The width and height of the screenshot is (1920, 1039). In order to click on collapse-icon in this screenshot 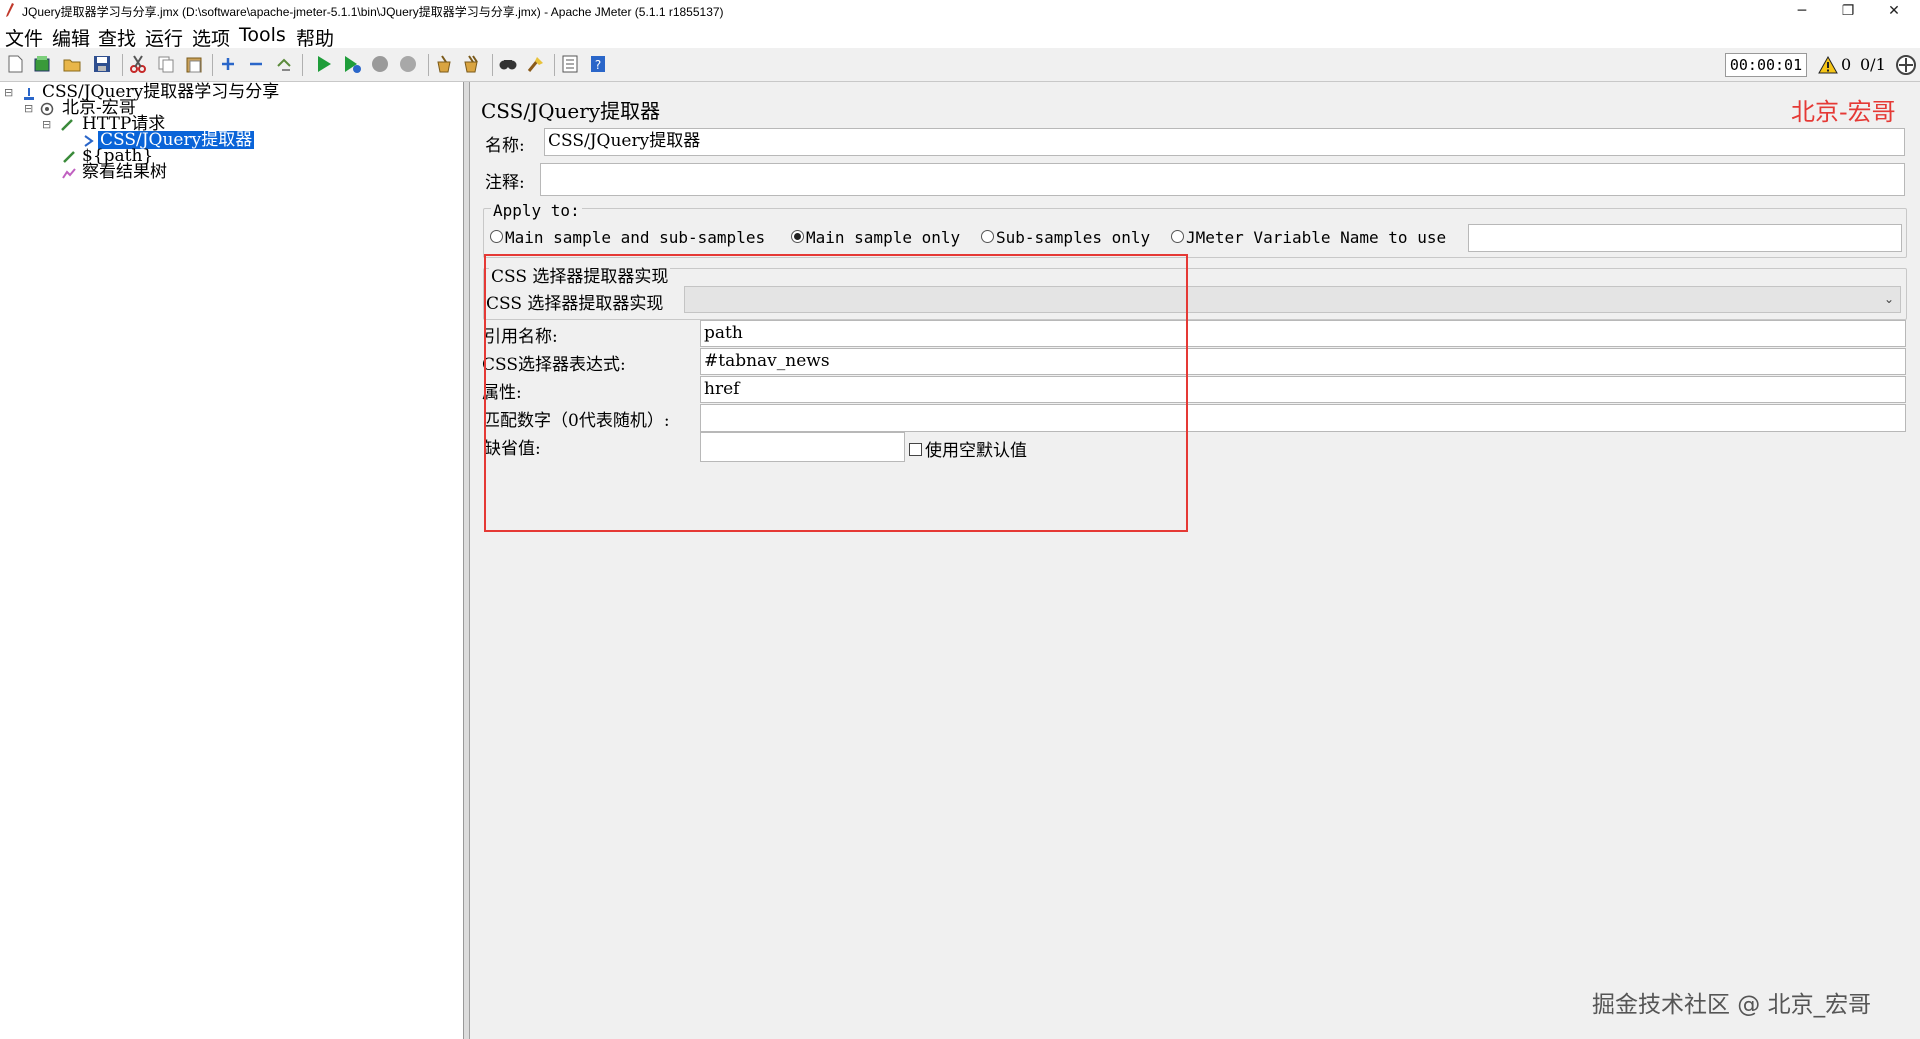, I will do `click(256, 64)`.